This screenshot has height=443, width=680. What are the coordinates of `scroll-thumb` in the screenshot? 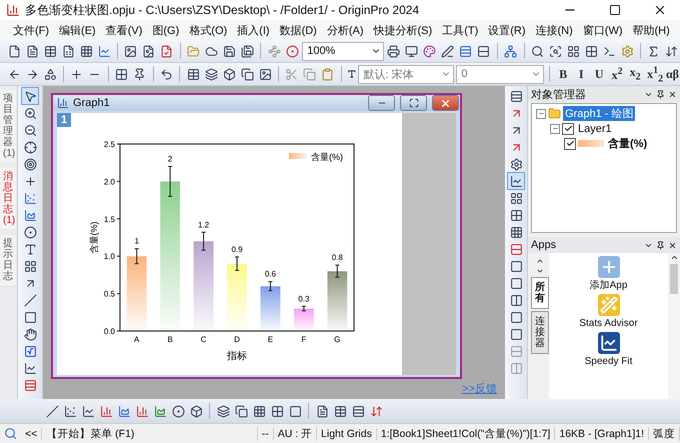 It's located at (674, 279).